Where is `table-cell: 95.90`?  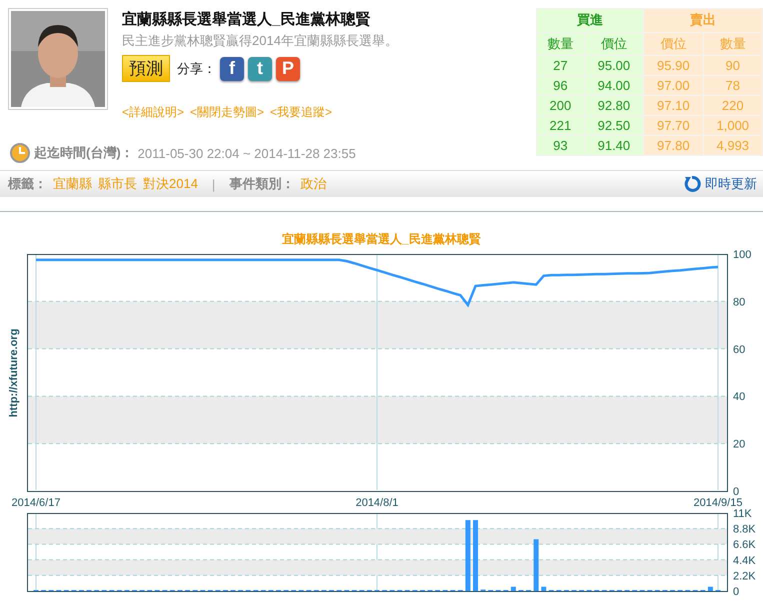
table-cell: 95.90 is located at coordinates (673, 66).